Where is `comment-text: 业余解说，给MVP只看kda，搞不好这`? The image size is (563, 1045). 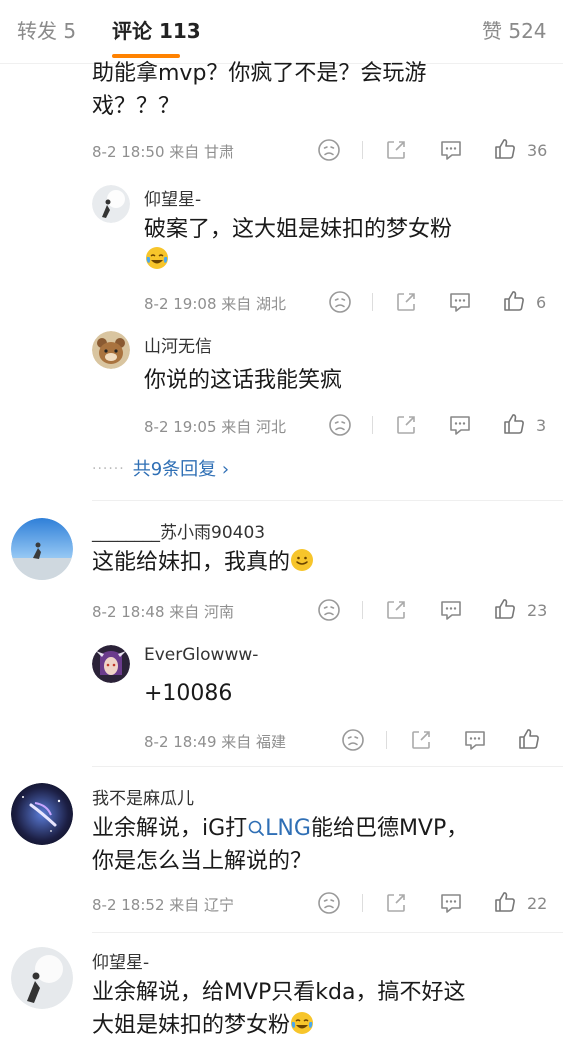 comment-text: 业余解说，给MVP只看kda，搞不好这 is located at coordinates (279, 992).